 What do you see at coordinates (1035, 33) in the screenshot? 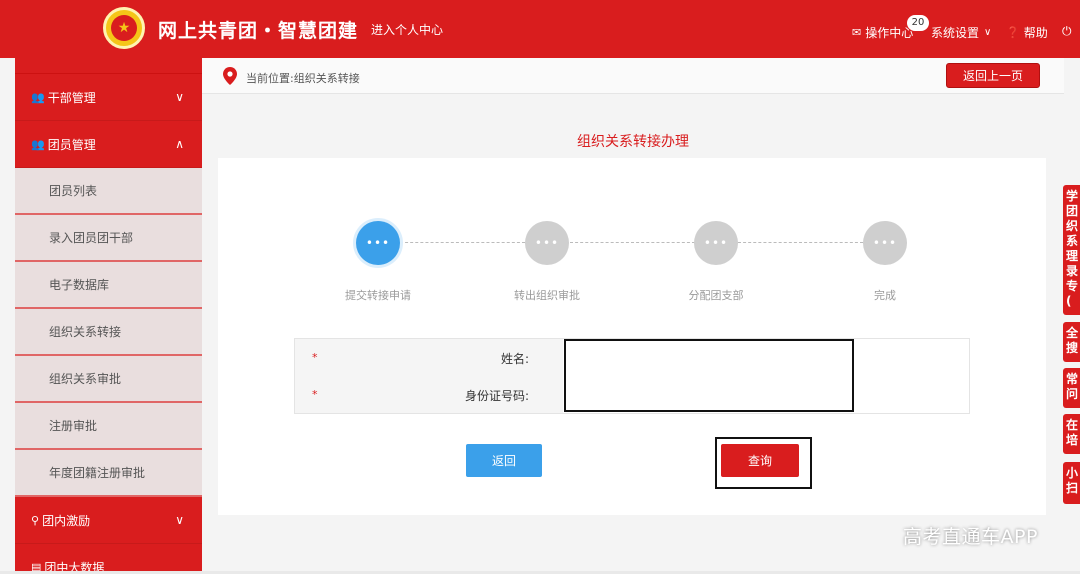
I see `help-label: 帮助` at bounding box center [1035, 33].